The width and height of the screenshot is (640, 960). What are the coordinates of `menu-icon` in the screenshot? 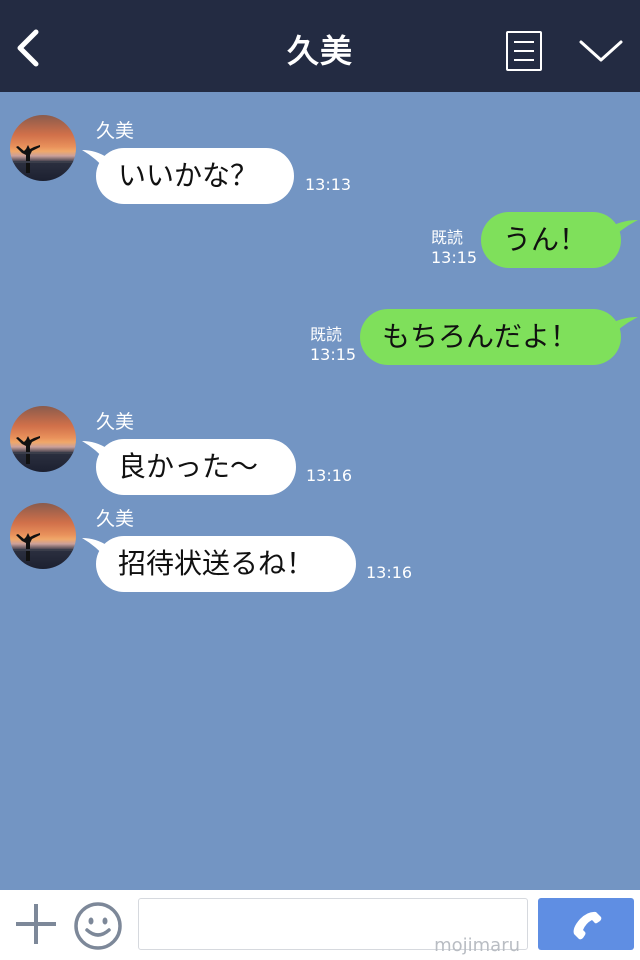 It's located at (524, 51).